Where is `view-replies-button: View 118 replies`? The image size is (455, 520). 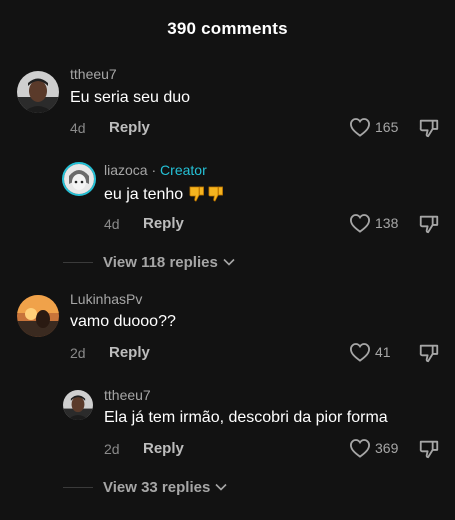 view-replies-button: View 118 replies is located at coordinates (169, 262).